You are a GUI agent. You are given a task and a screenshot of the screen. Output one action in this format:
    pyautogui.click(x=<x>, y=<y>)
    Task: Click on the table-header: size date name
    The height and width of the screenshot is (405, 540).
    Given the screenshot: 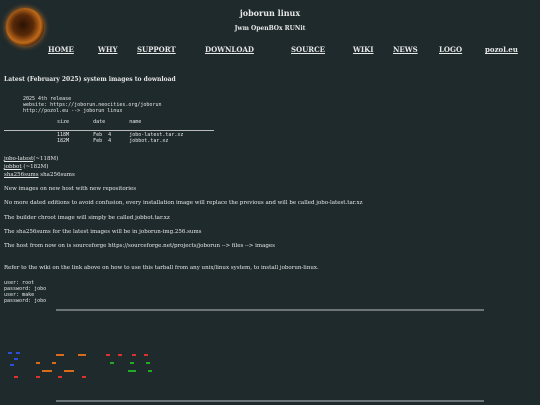 What is the action you would take?
    pyautogui.click(x=99, y=122)
    